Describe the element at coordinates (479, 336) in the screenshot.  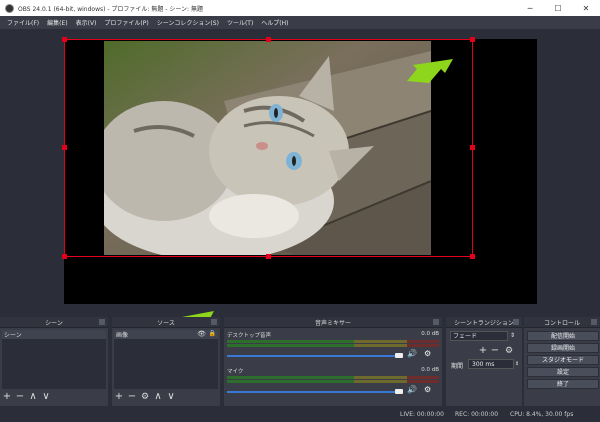
I see `transition-select: フェード` at that location.